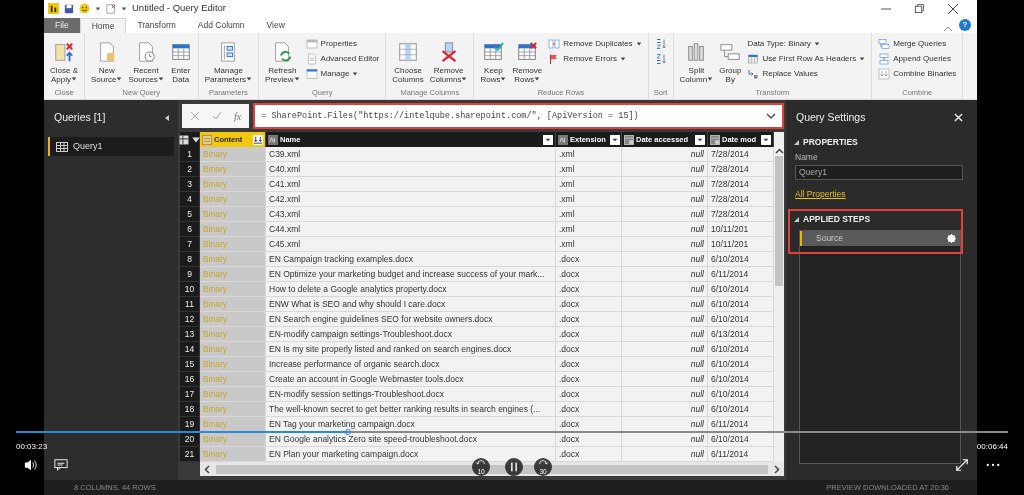 This screenshot has width=1024, height=495. Describe the element at coordinates (111, 146) in the screenshot. I see `query-item: Query1` at that location.